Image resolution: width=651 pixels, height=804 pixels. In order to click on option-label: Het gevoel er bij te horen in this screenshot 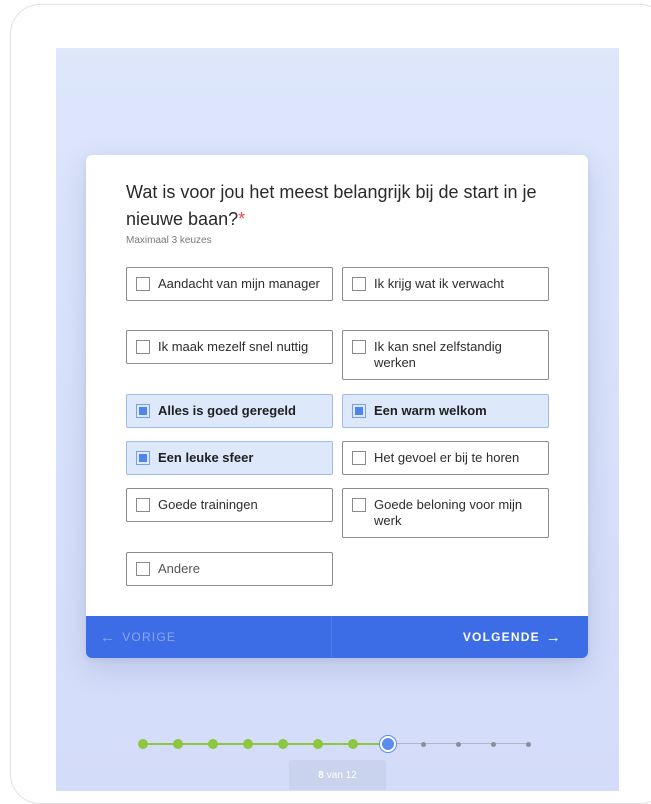, I will do `click(447, 457)`.